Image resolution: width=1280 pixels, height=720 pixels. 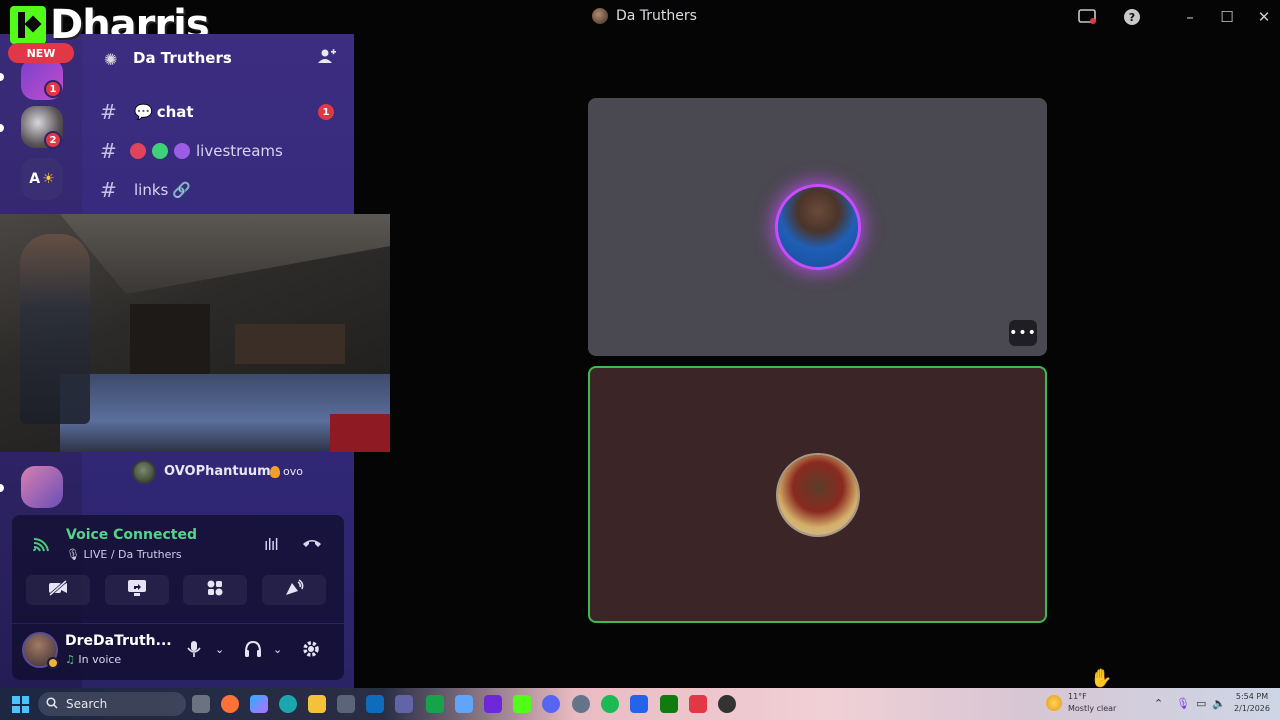 I want to click on green-circle-icon, so click(x=160, y=151).